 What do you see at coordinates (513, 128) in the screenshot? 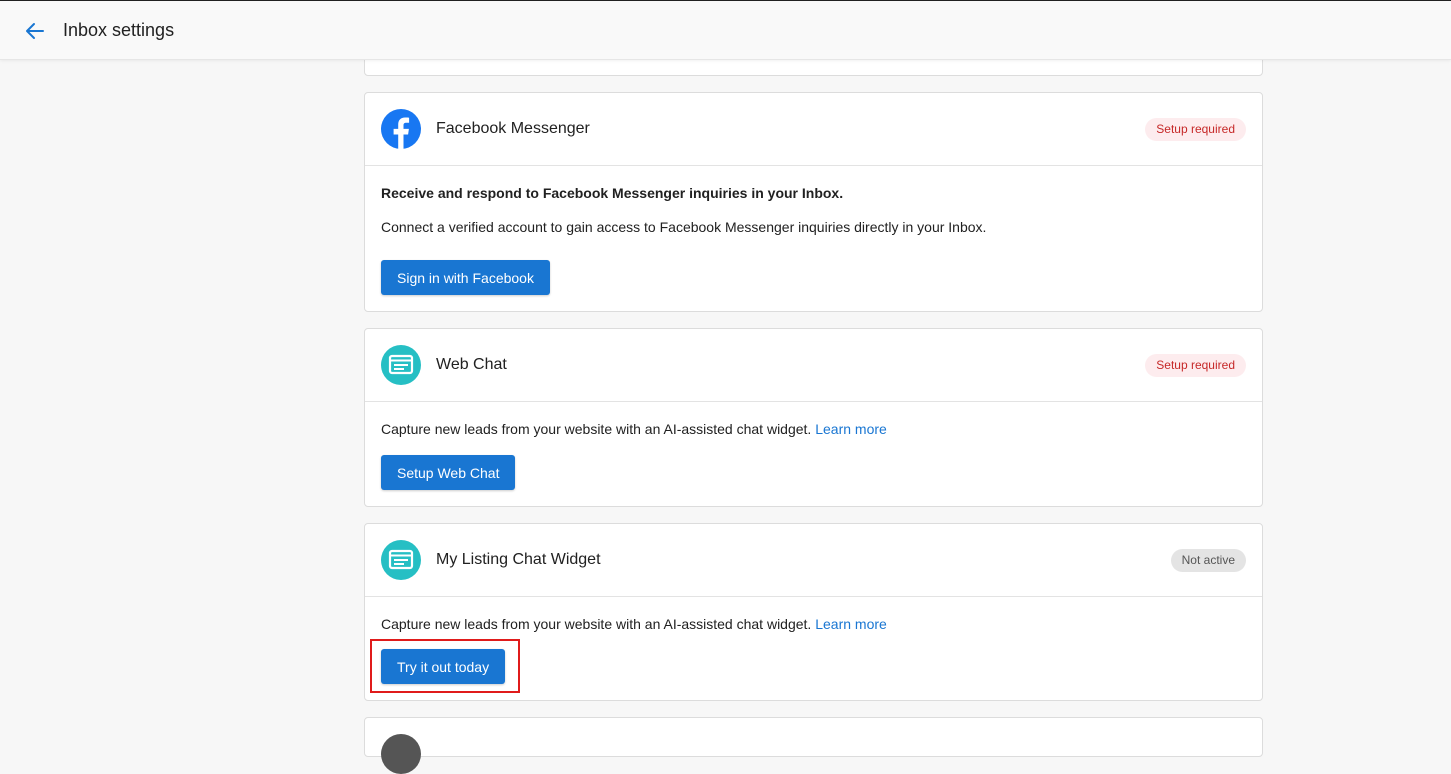
I see `card-title: Facebook Messenger` at bounding box center [513, 128].